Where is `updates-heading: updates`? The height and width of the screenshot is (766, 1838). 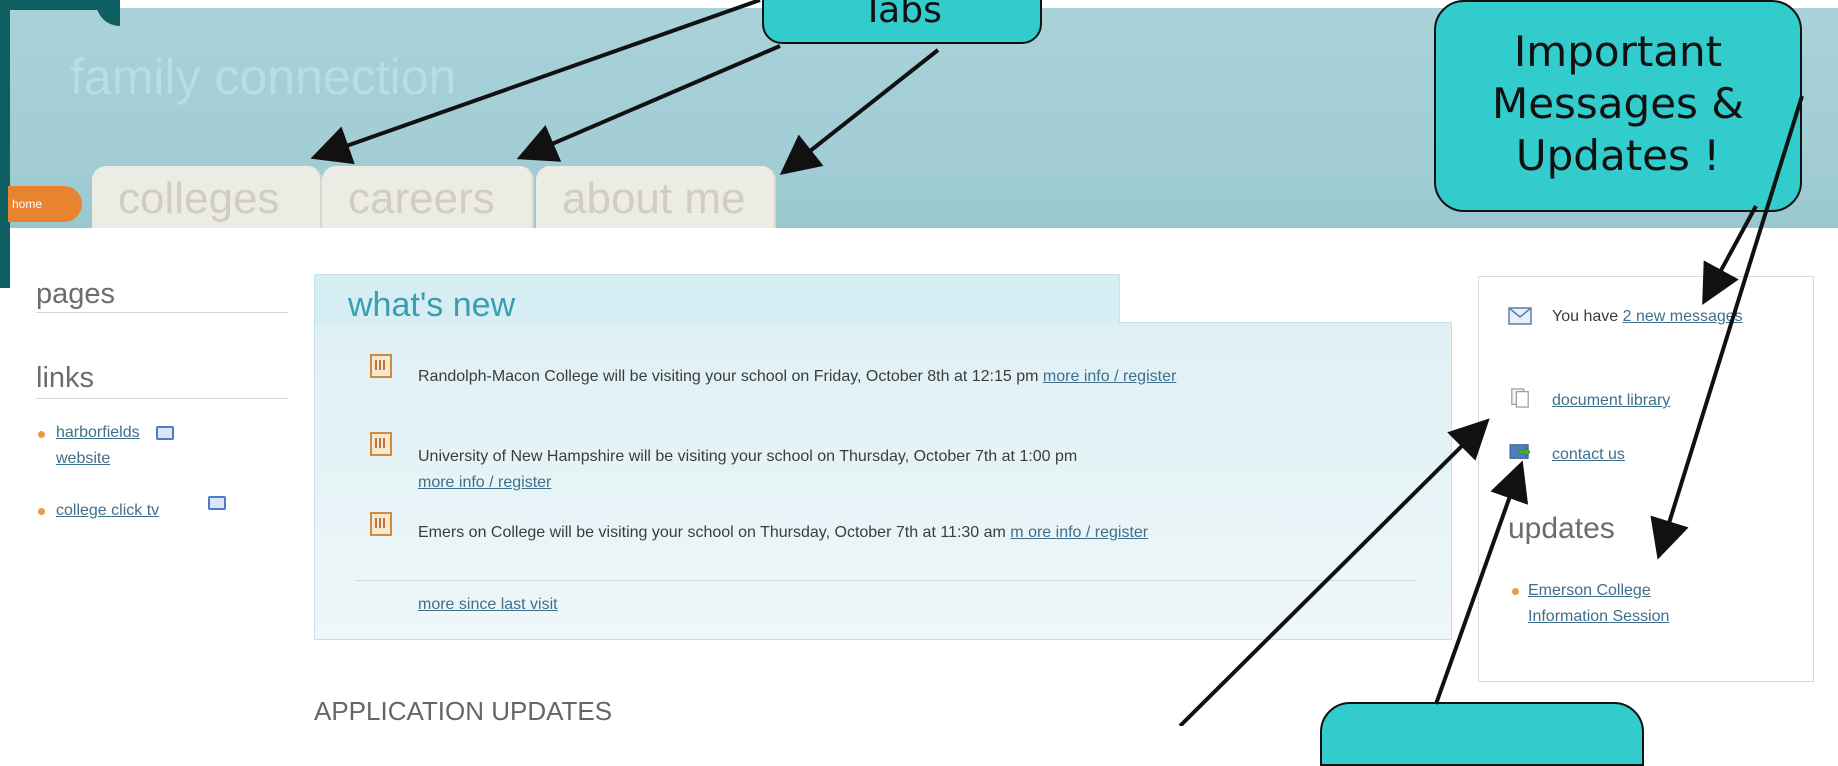
updates-heading: updates is located at coordinates (1561, 528).